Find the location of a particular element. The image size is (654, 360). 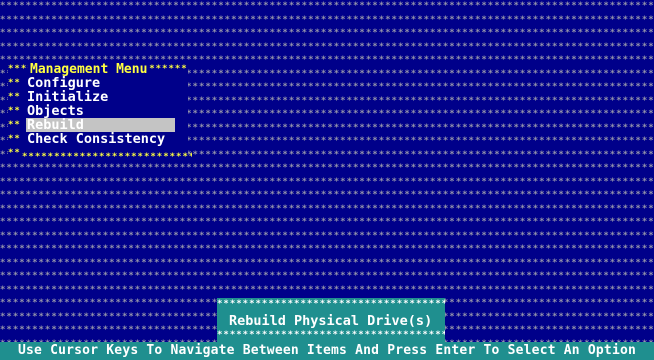

menu-item-rebuild: Rebuild is located at coordinates (100, 125).